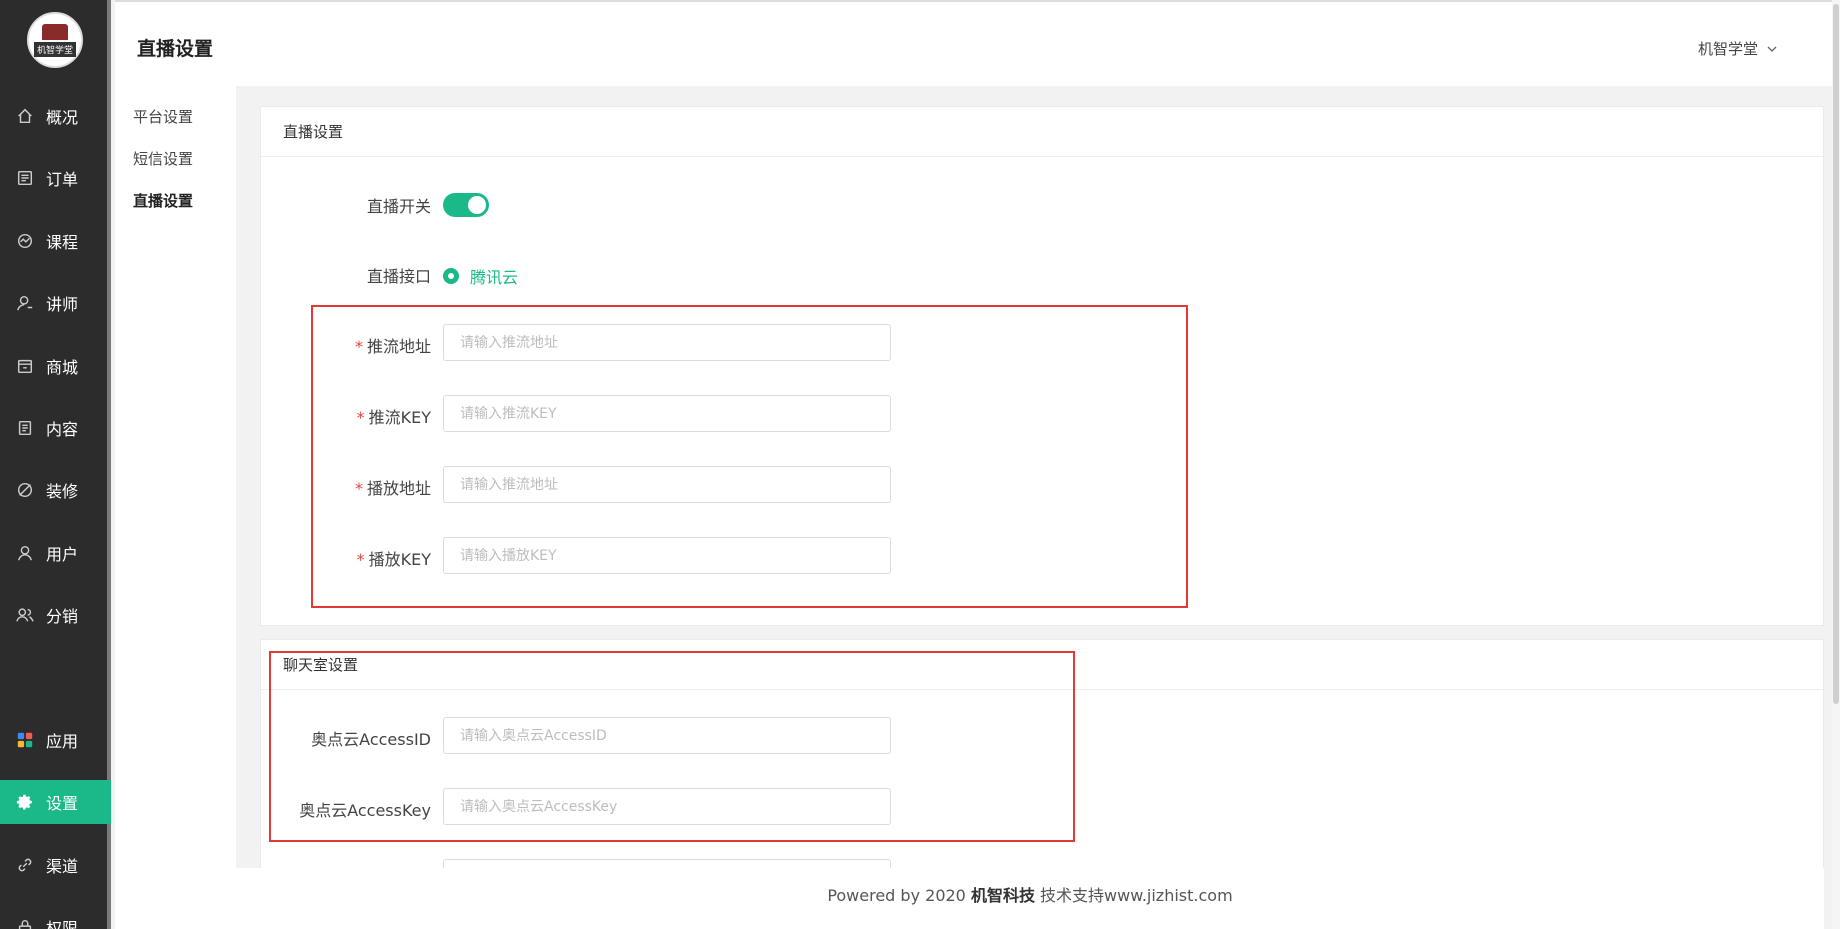 Image resolution: width=1840 pixels, height=929 pixels. What do you see at coordinates (667, 413) in the screenshot?
I see `push-key-input` at bounding box center [667, 413].